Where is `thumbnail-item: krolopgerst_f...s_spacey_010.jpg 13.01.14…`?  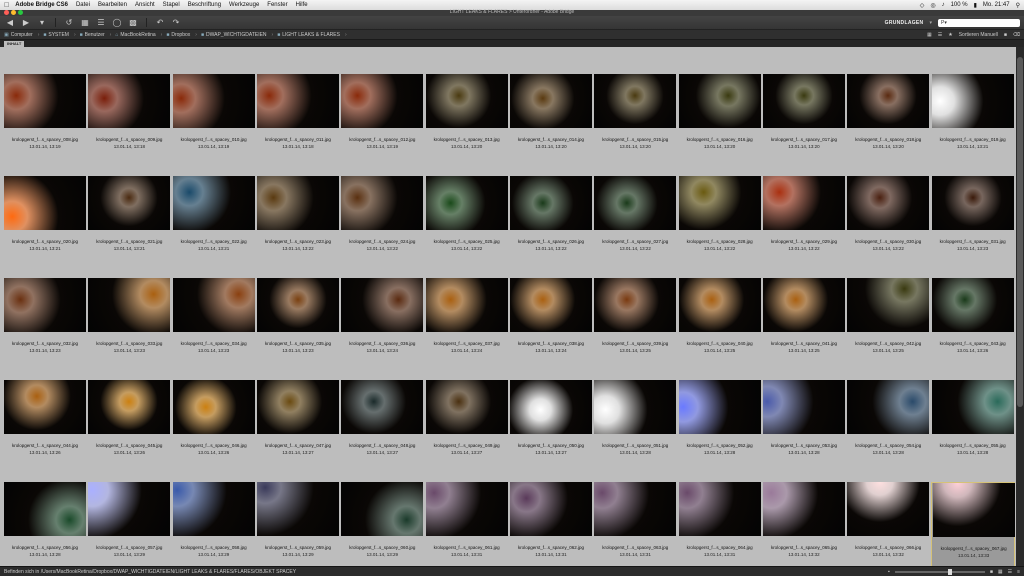
thumbnail-item: krolopgerst_f...s_spacey_010.jpg 13.01.14… is located at coordinates (214, 125).